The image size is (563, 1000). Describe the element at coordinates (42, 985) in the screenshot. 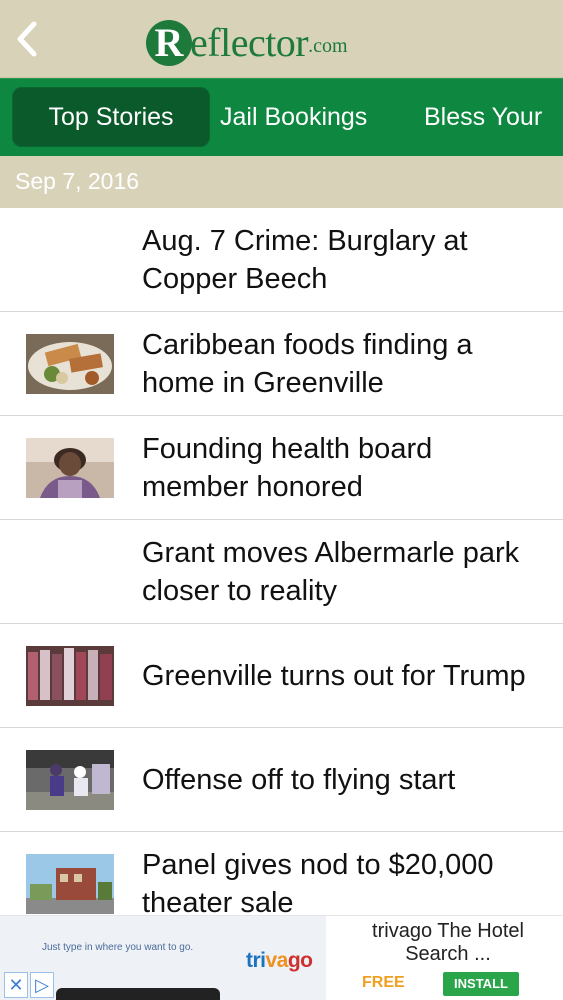

I see `adchoices-icon: ▷` at that location.